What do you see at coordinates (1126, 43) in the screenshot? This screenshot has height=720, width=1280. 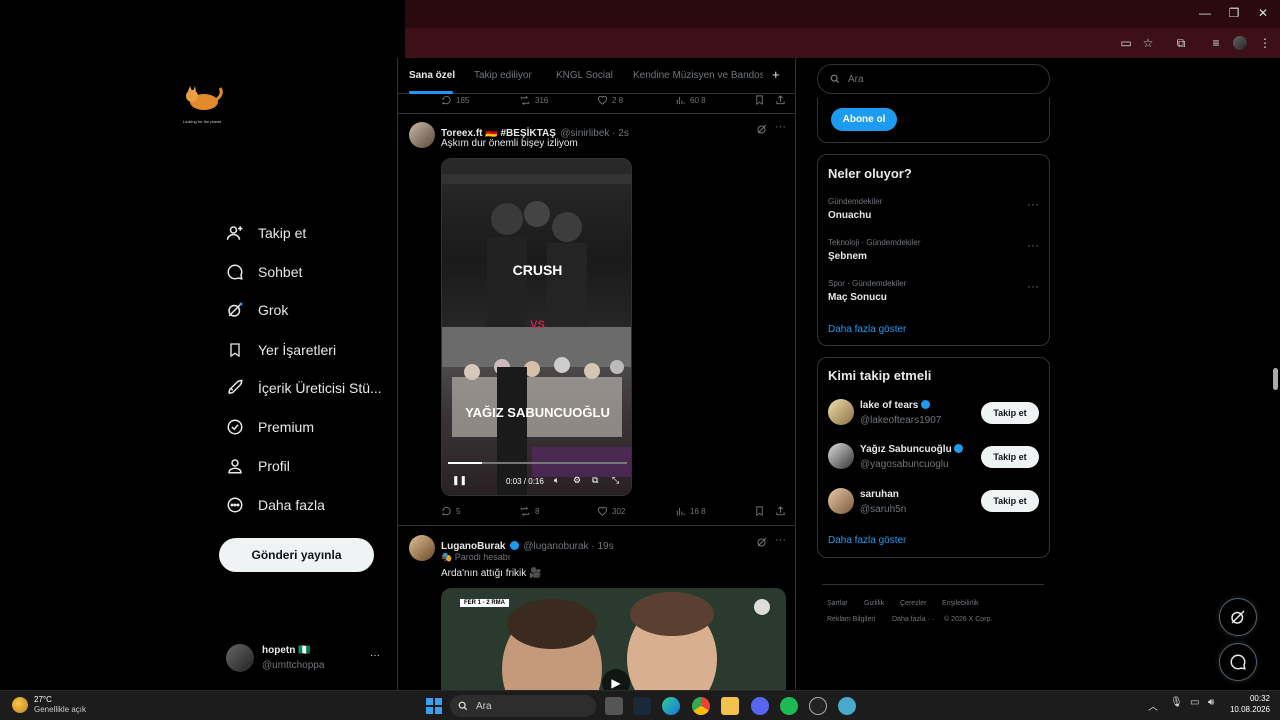 I see `cast-icon: ▭` at bounding box center [1126, 43].